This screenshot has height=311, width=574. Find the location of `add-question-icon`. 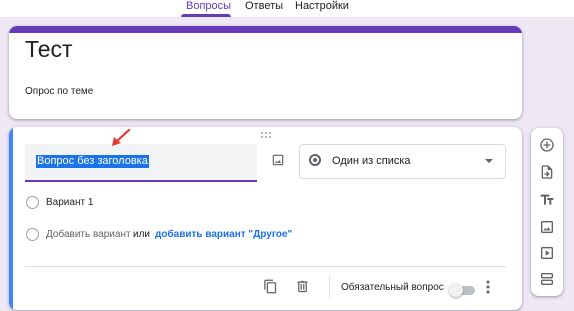

add-question-icon is located at coordinates (547, 145).